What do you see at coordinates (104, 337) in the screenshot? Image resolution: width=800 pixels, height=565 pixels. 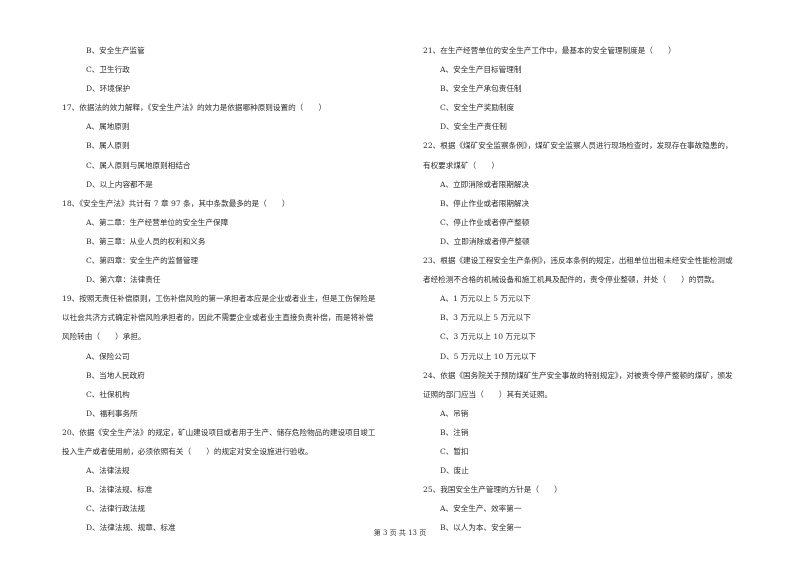 I see `question-text-line: 风险转由（ ）承担。` at bounding box center [104, 337].